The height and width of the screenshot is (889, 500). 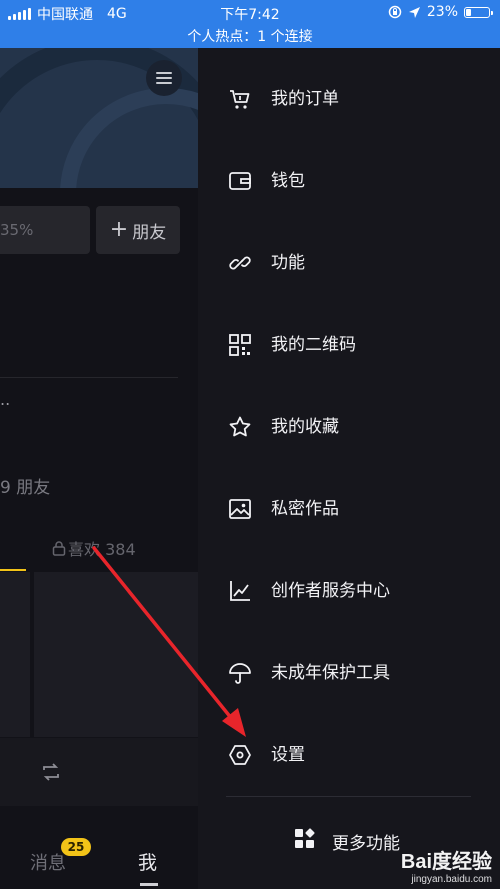 I want to click on signal-icon, so click(x=19, y=14).